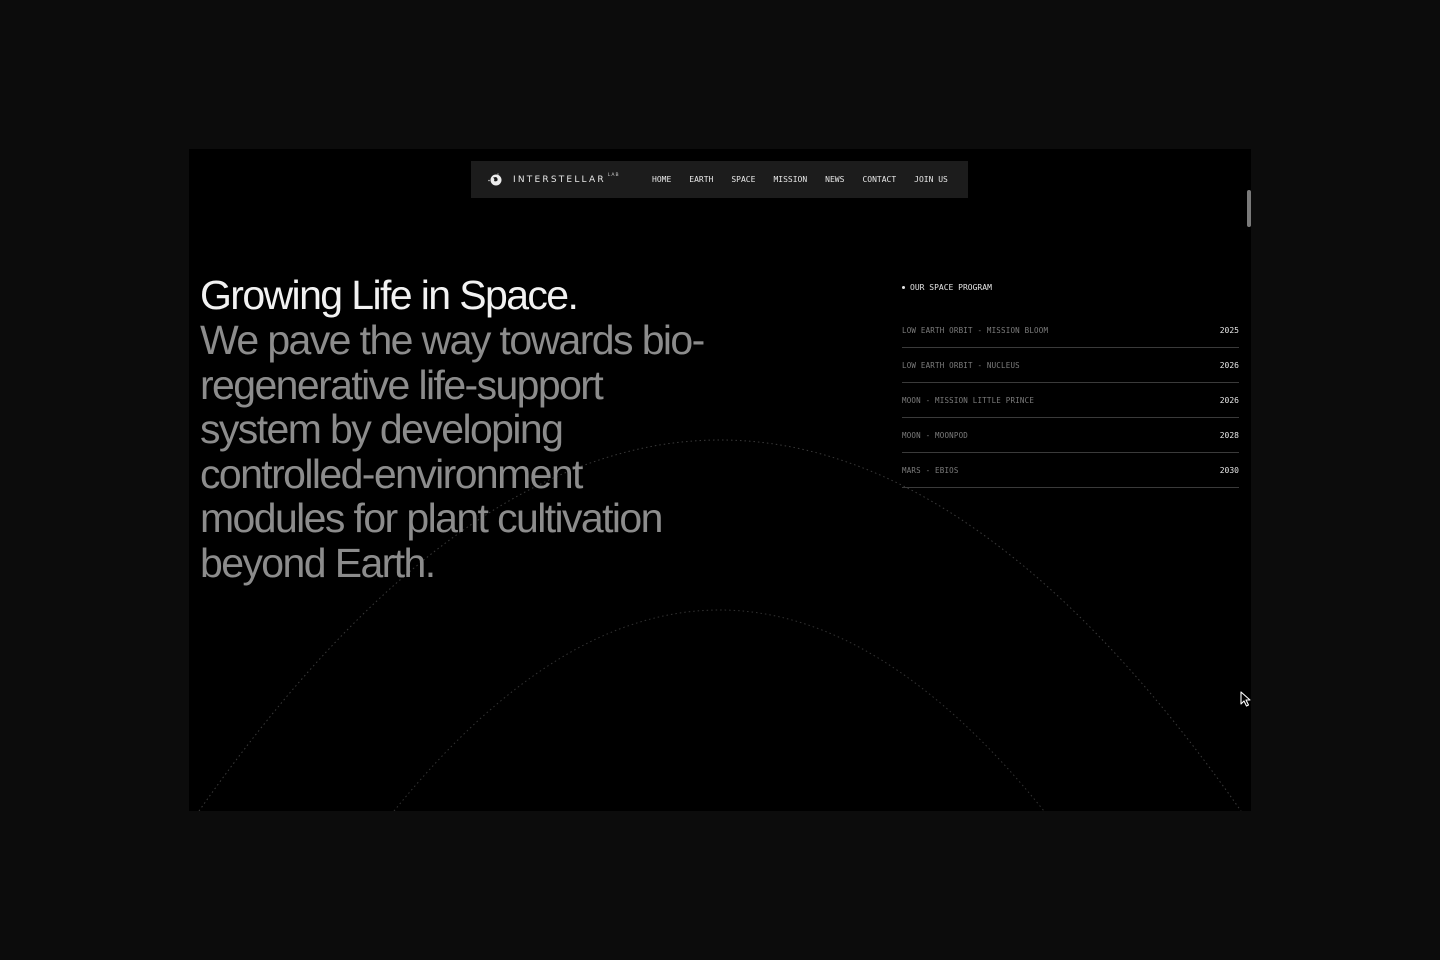 Image resolution: width=1440 pixels, height=960 pixels. Describe the element at coordinates (930, 470) in the screenshot. I see `program-item-name: MARS - EBIOS` at that location.